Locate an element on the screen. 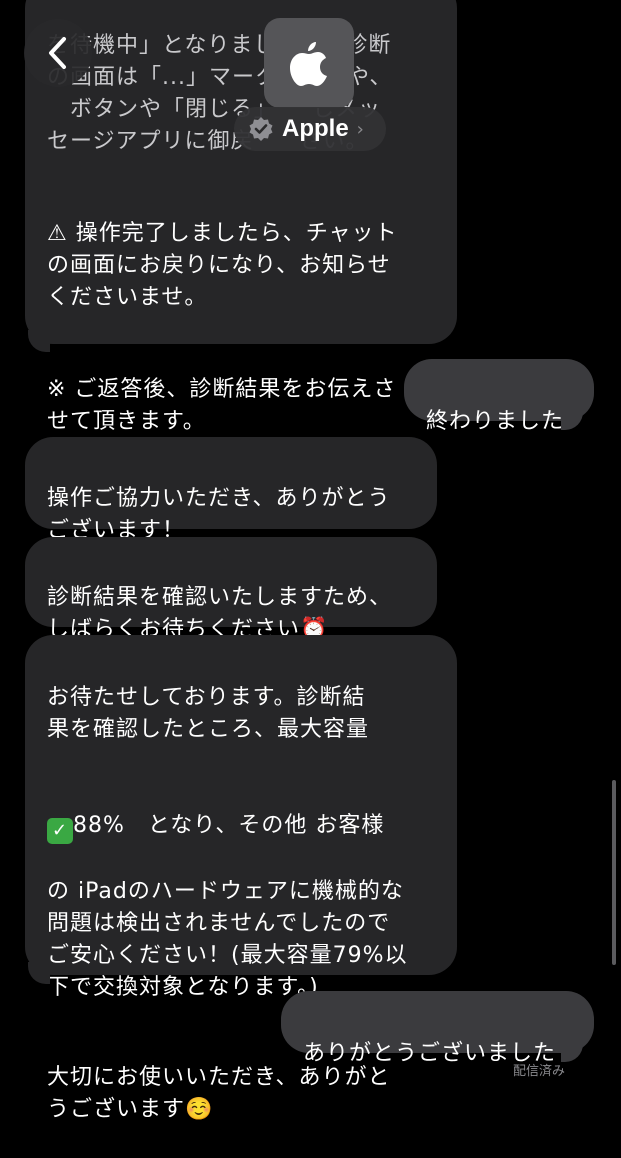  message-bubble-incoming: 診断結果を確認いたしますため、 しばらくお待ちください⏰ is located at coordinates (231, 589).